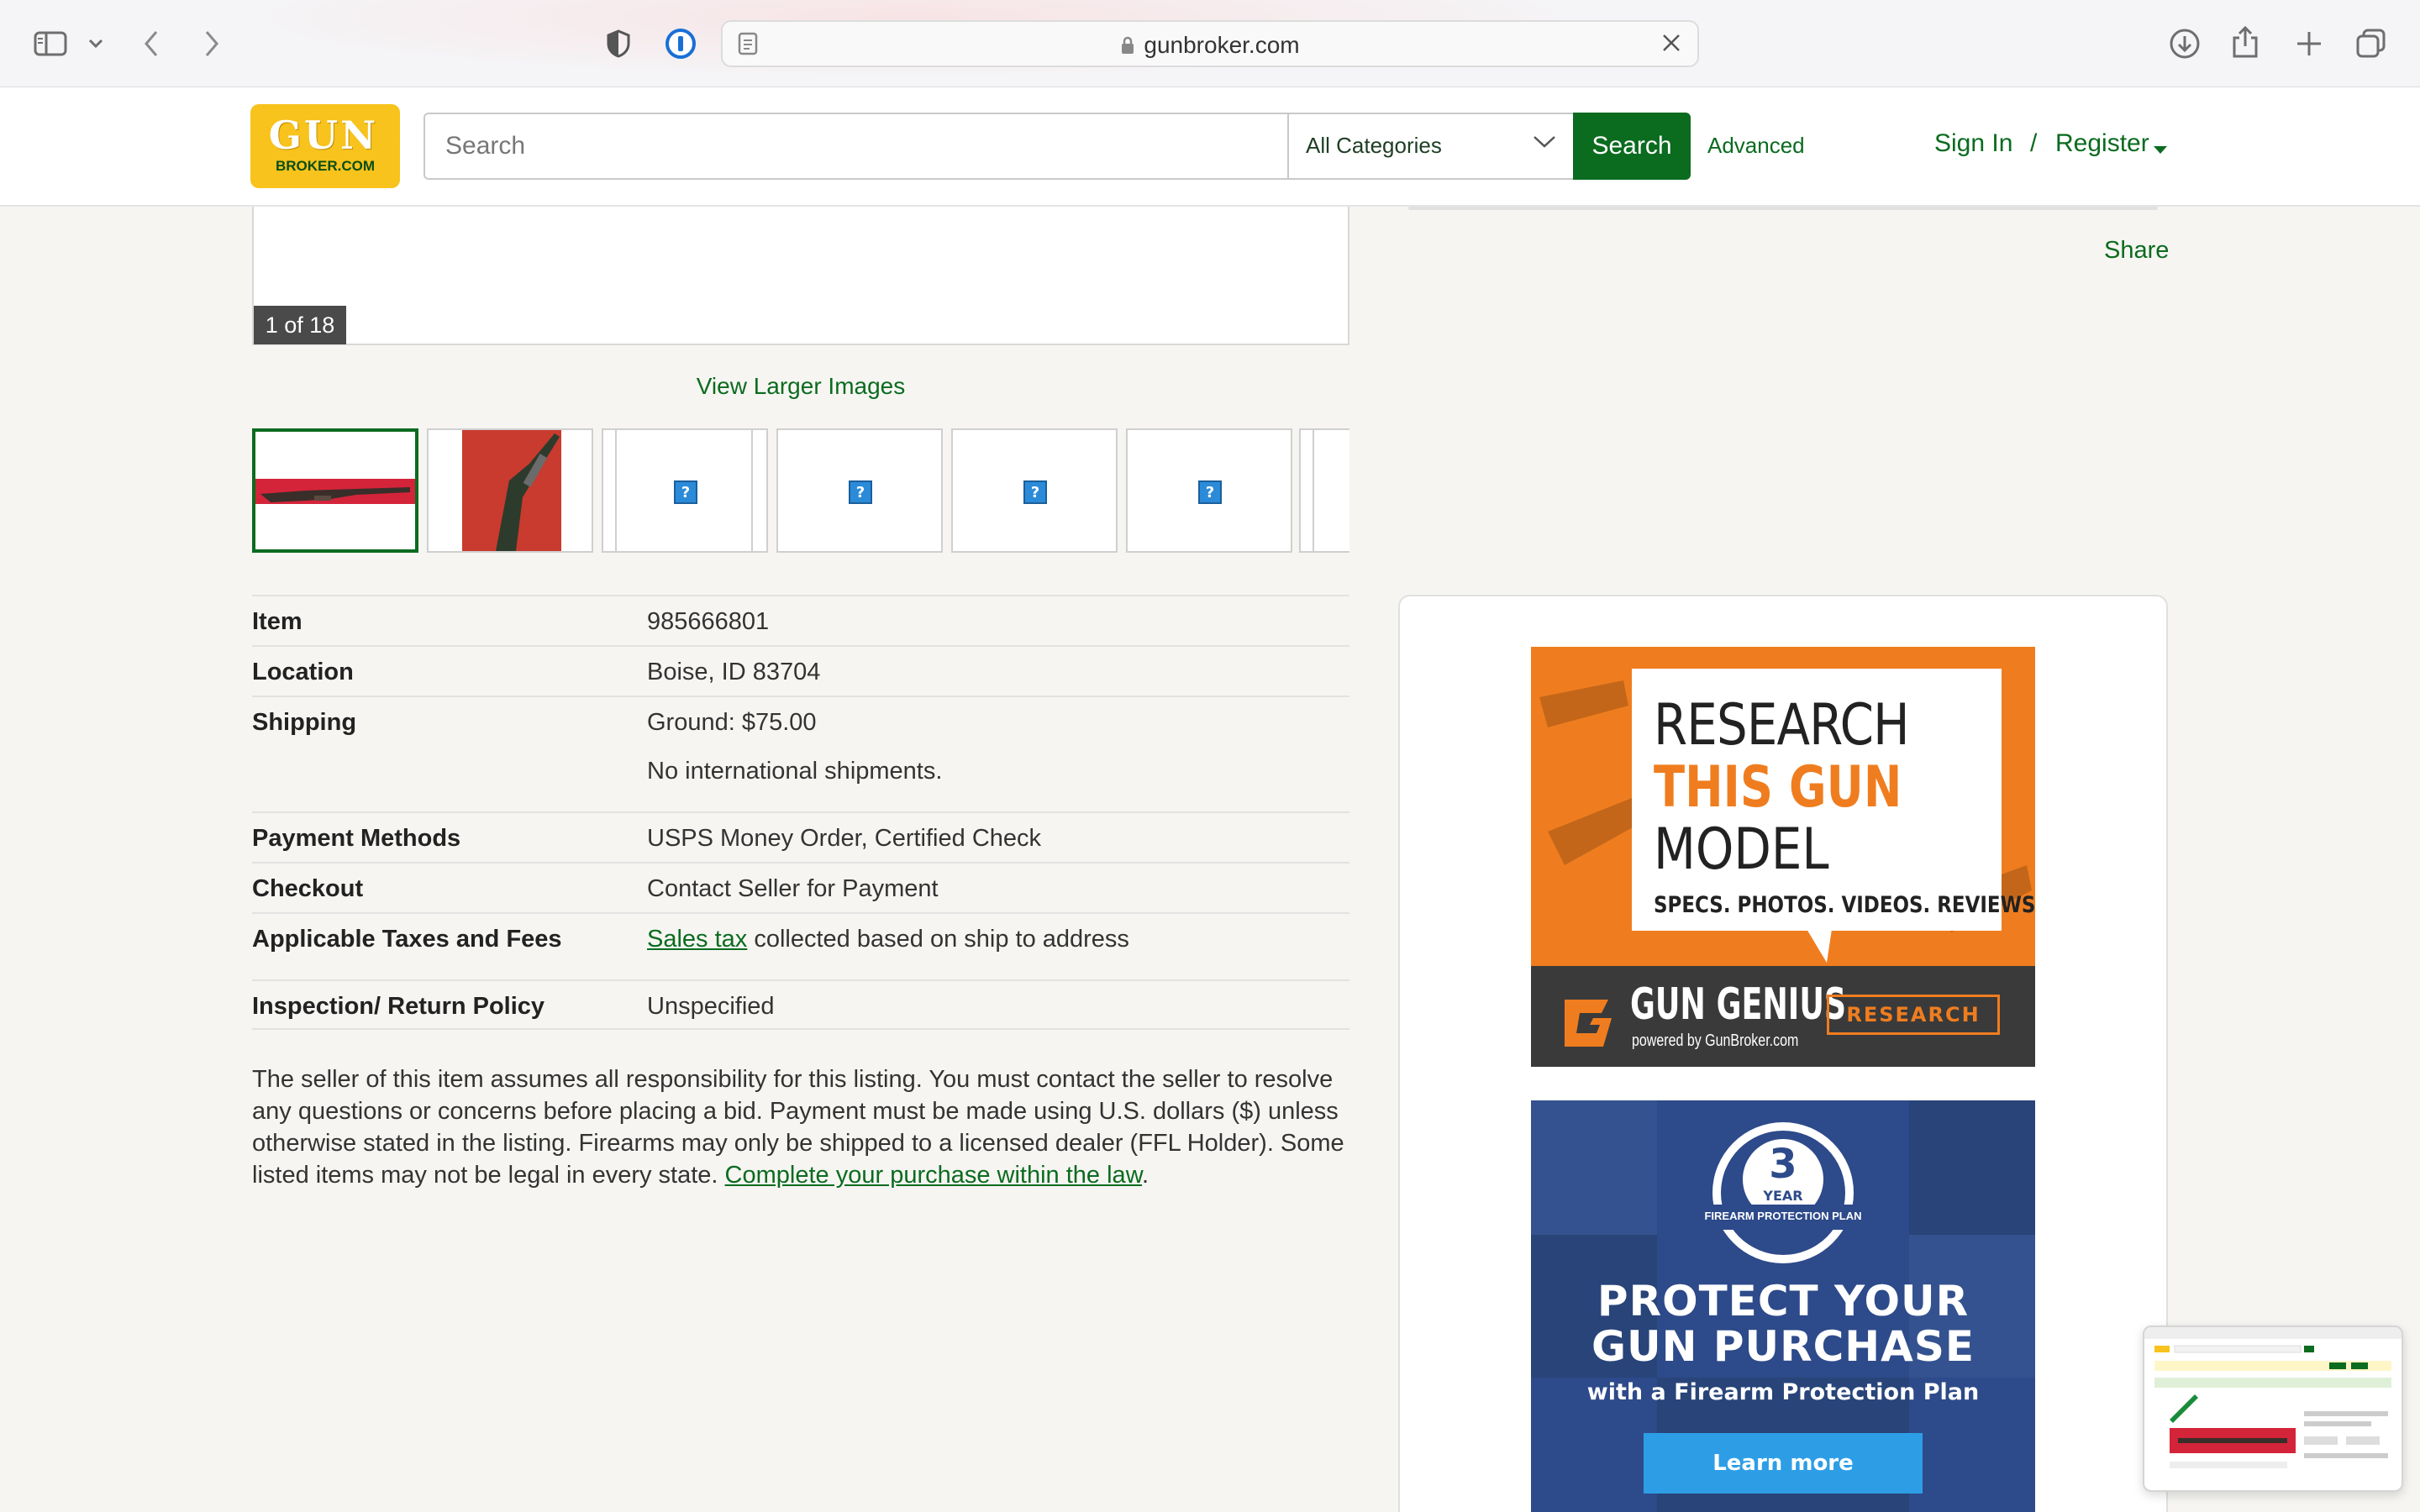 The width and height of the screenshot is (2420, 1512). Describe the element at coordinates (308, 888) in the screenshot. I see `detail-label: Checkout` at that location.